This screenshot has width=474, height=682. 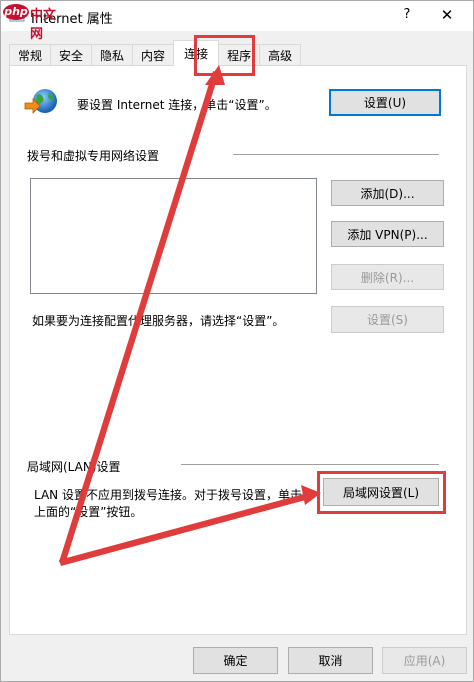 I want to click on tab-strip: 常规 安全 隐私 内容 连接 程序 高级, so click(x=155, y=53).